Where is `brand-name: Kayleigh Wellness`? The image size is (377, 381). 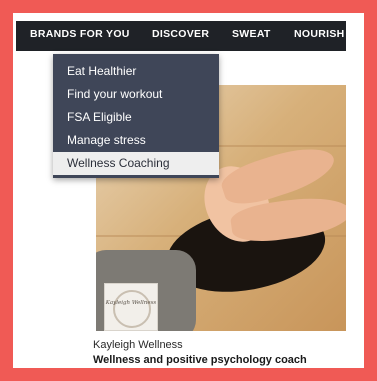 brand-name: Kayleigh Wellness is located at coordinates (138, 345).